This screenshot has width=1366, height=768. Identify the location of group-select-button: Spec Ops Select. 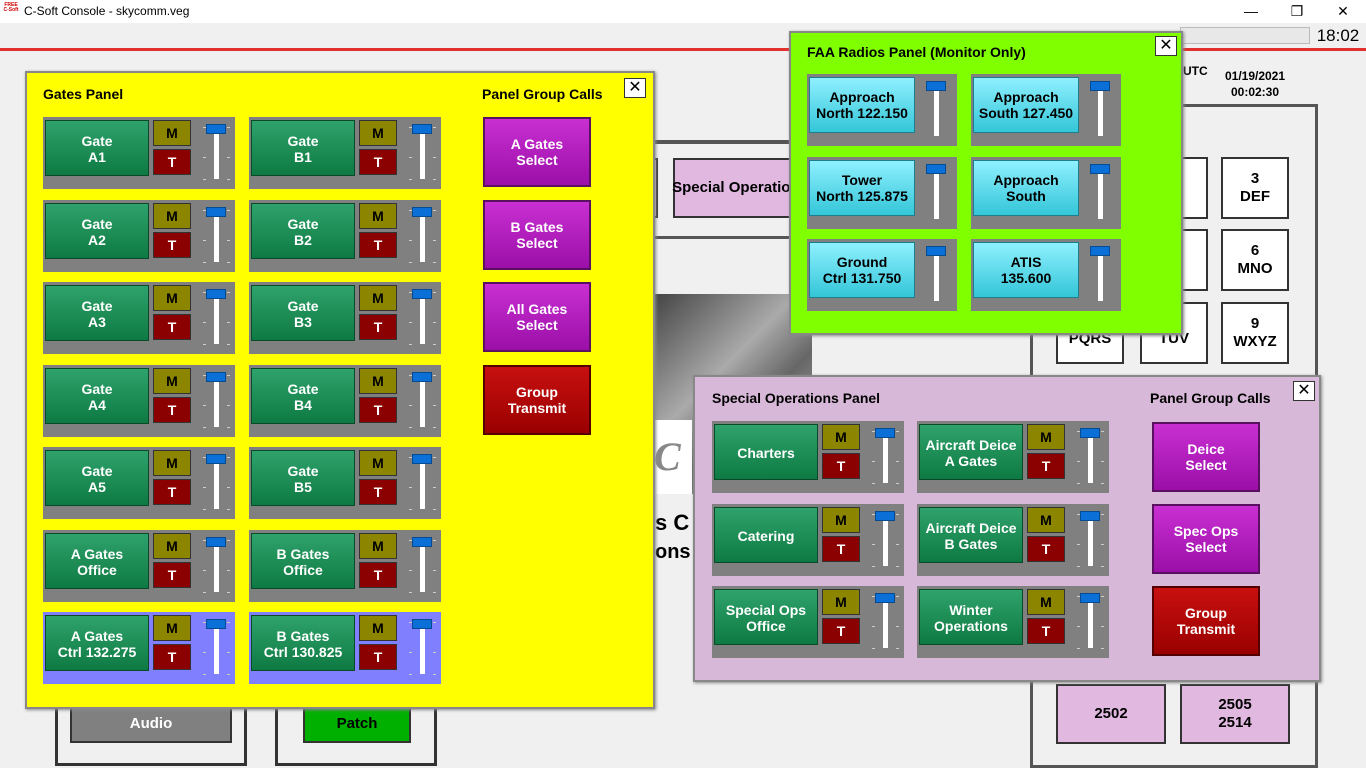
(1206, 539).